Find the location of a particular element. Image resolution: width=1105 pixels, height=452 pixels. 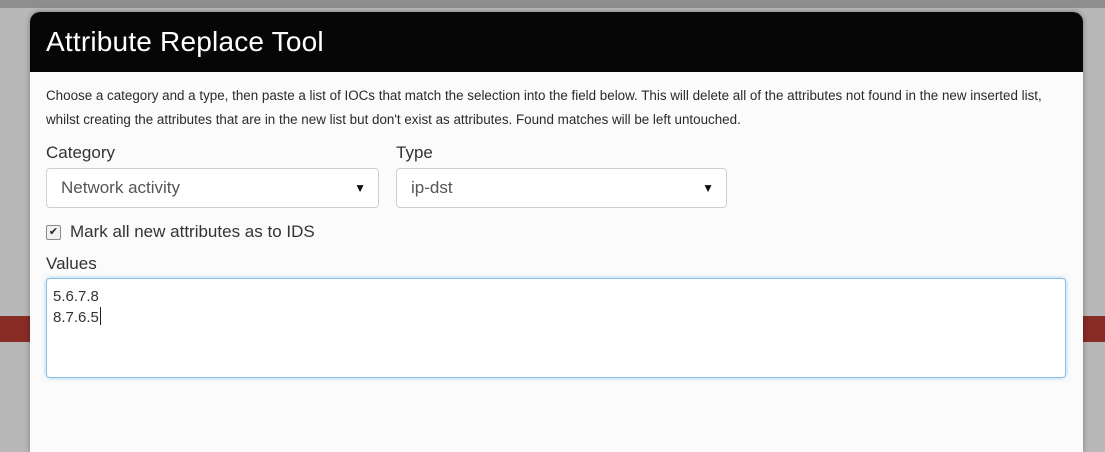

values-line: 5.6.7.8 is located at coordinates (76, 296).